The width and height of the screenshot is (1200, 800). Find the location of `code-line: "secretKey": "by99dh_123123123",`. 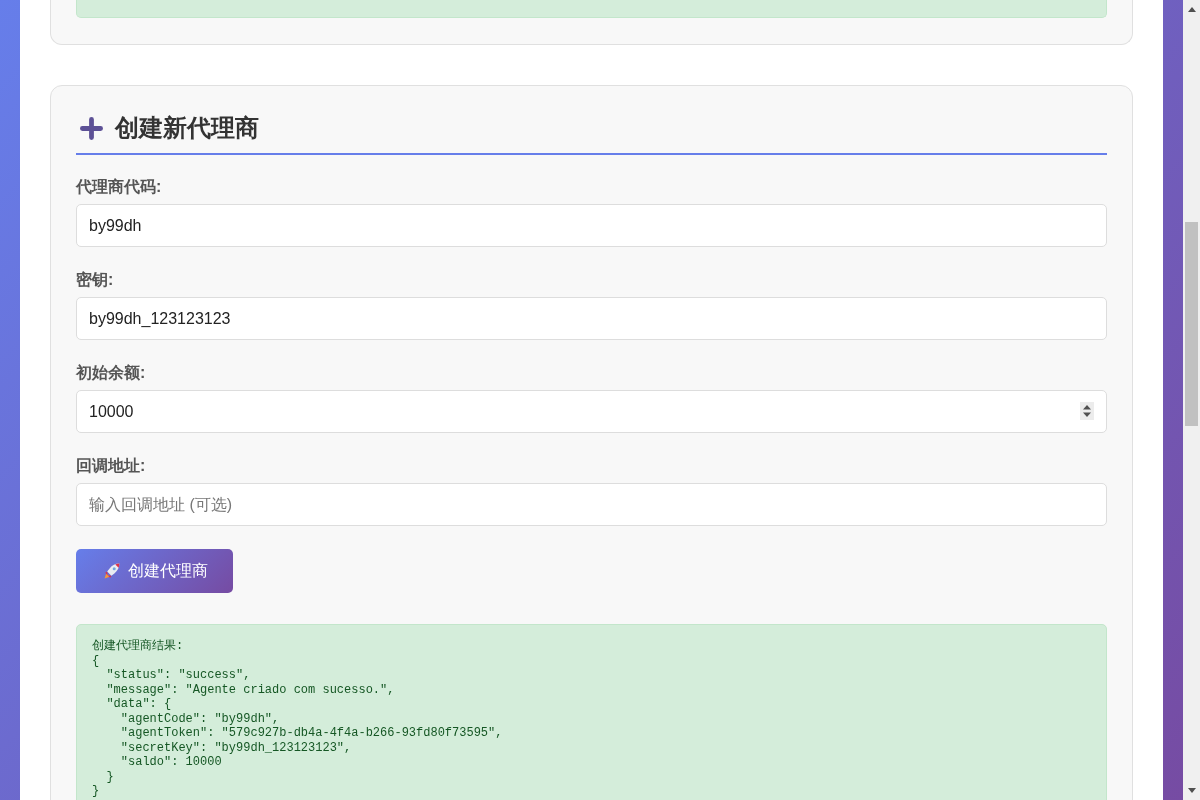

code-line: "secretKey": "by99dh_123123123", is located at coordinates (235, 747).